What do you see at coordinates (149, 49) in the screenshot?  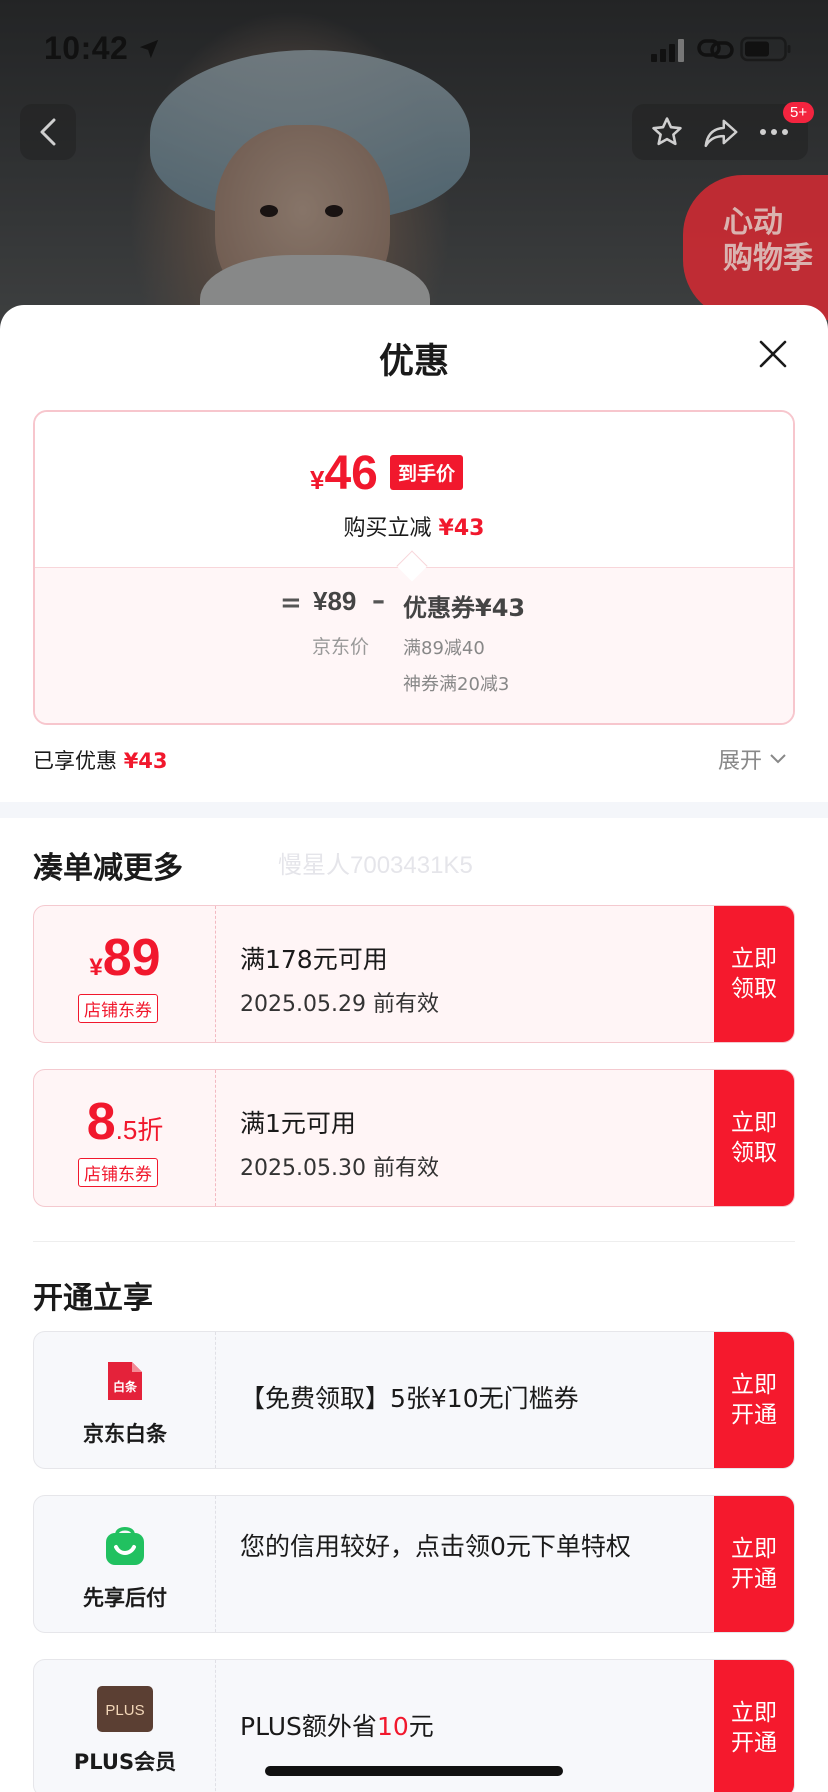 I see `location-arrow-icon` at bounding box center [149, 49].